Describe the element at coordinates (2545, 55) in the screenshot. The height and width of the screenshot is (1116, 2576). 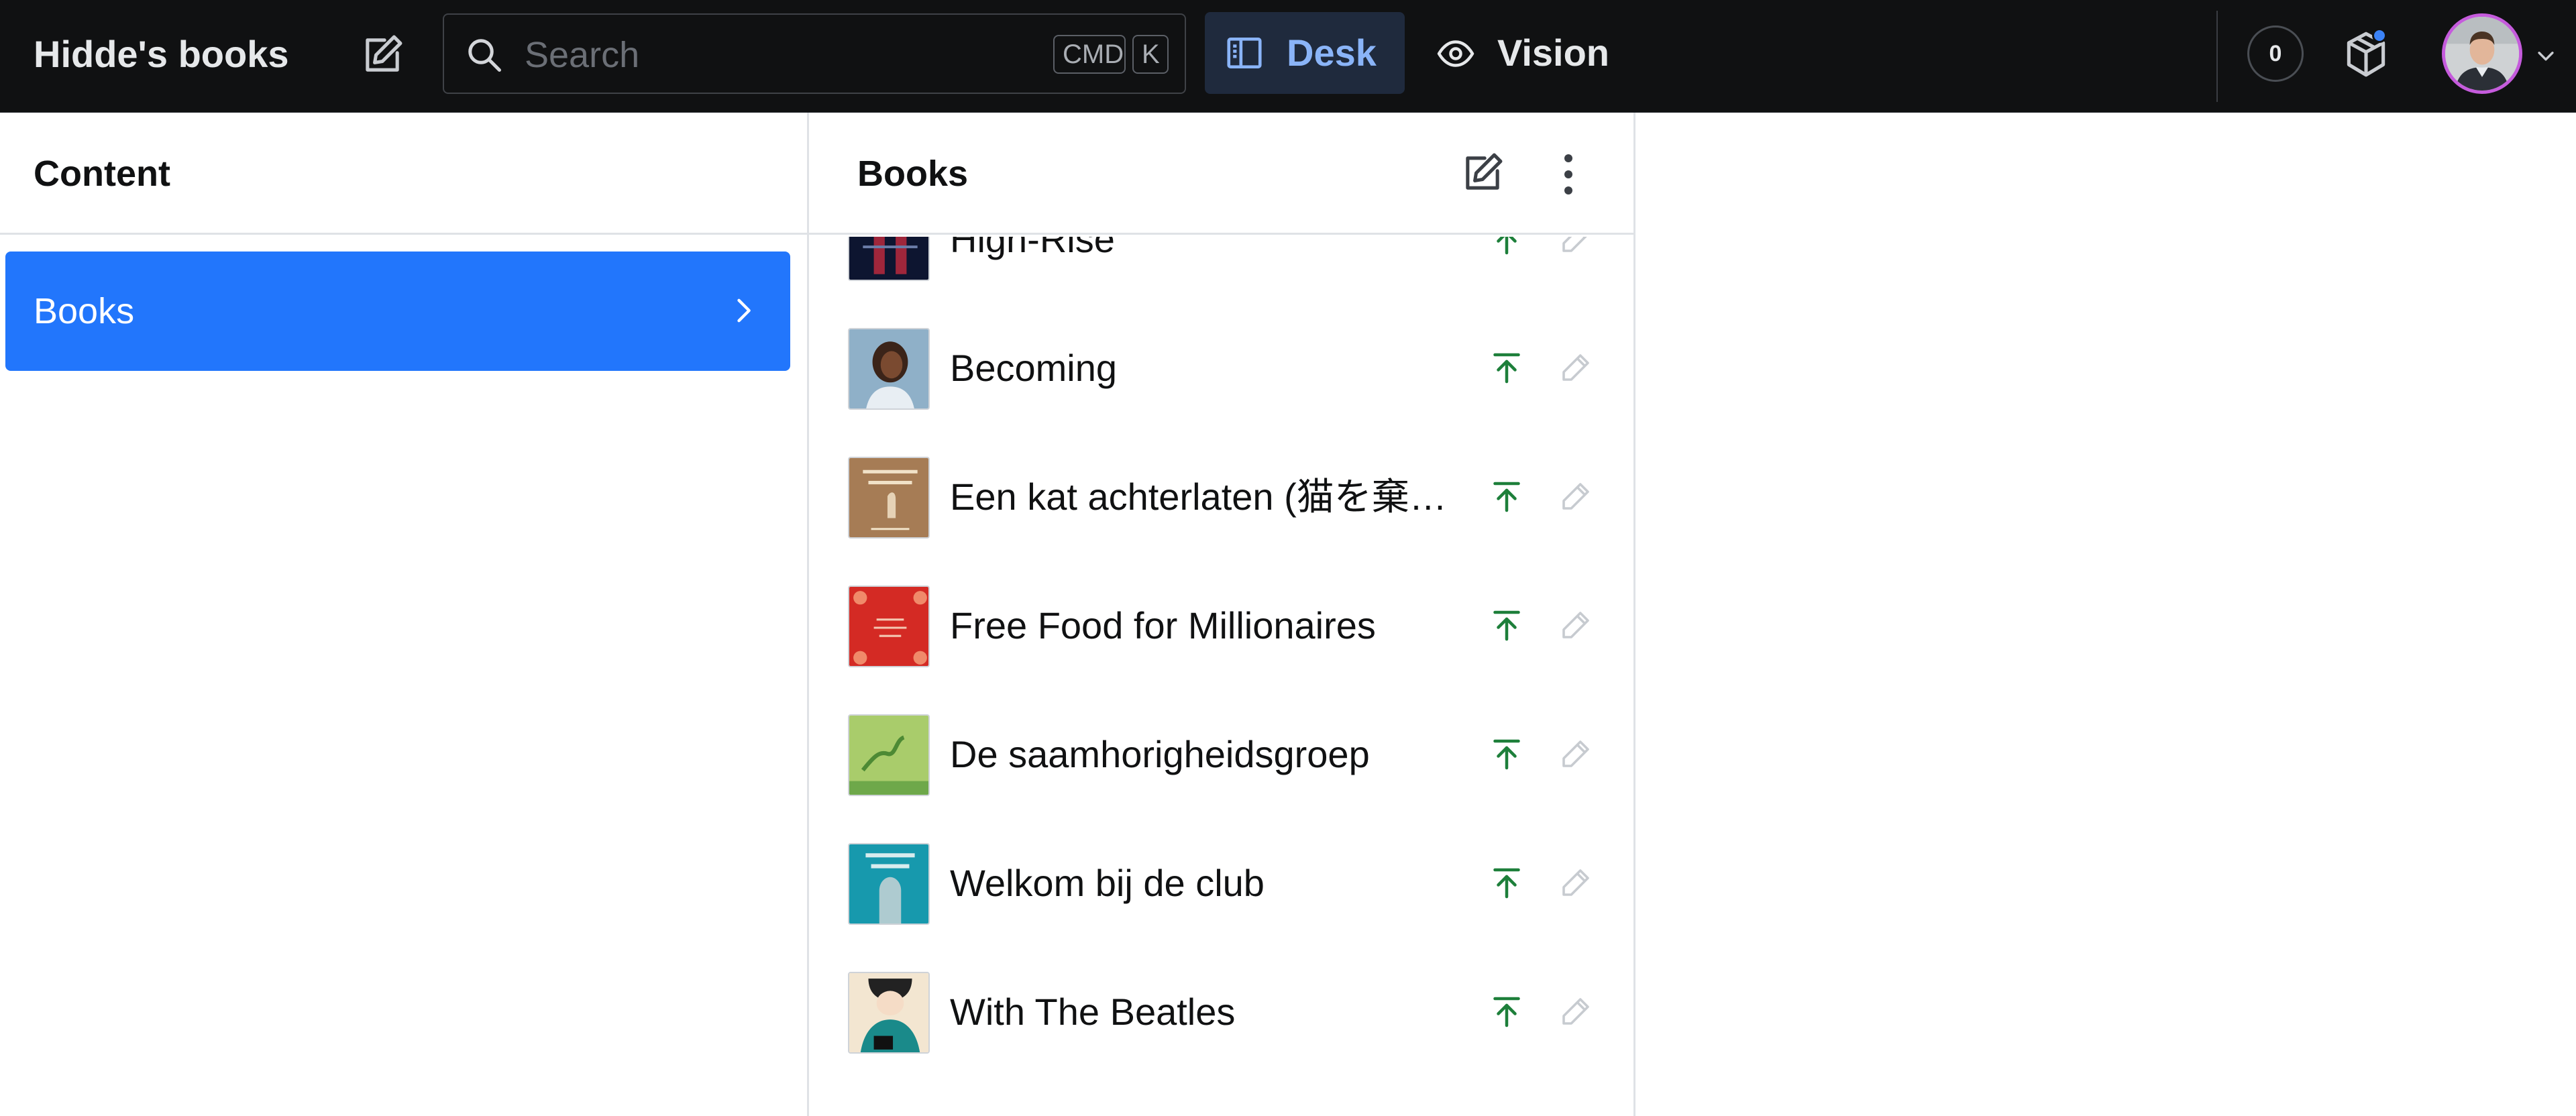
I see `chevron-down-icon` at that location.